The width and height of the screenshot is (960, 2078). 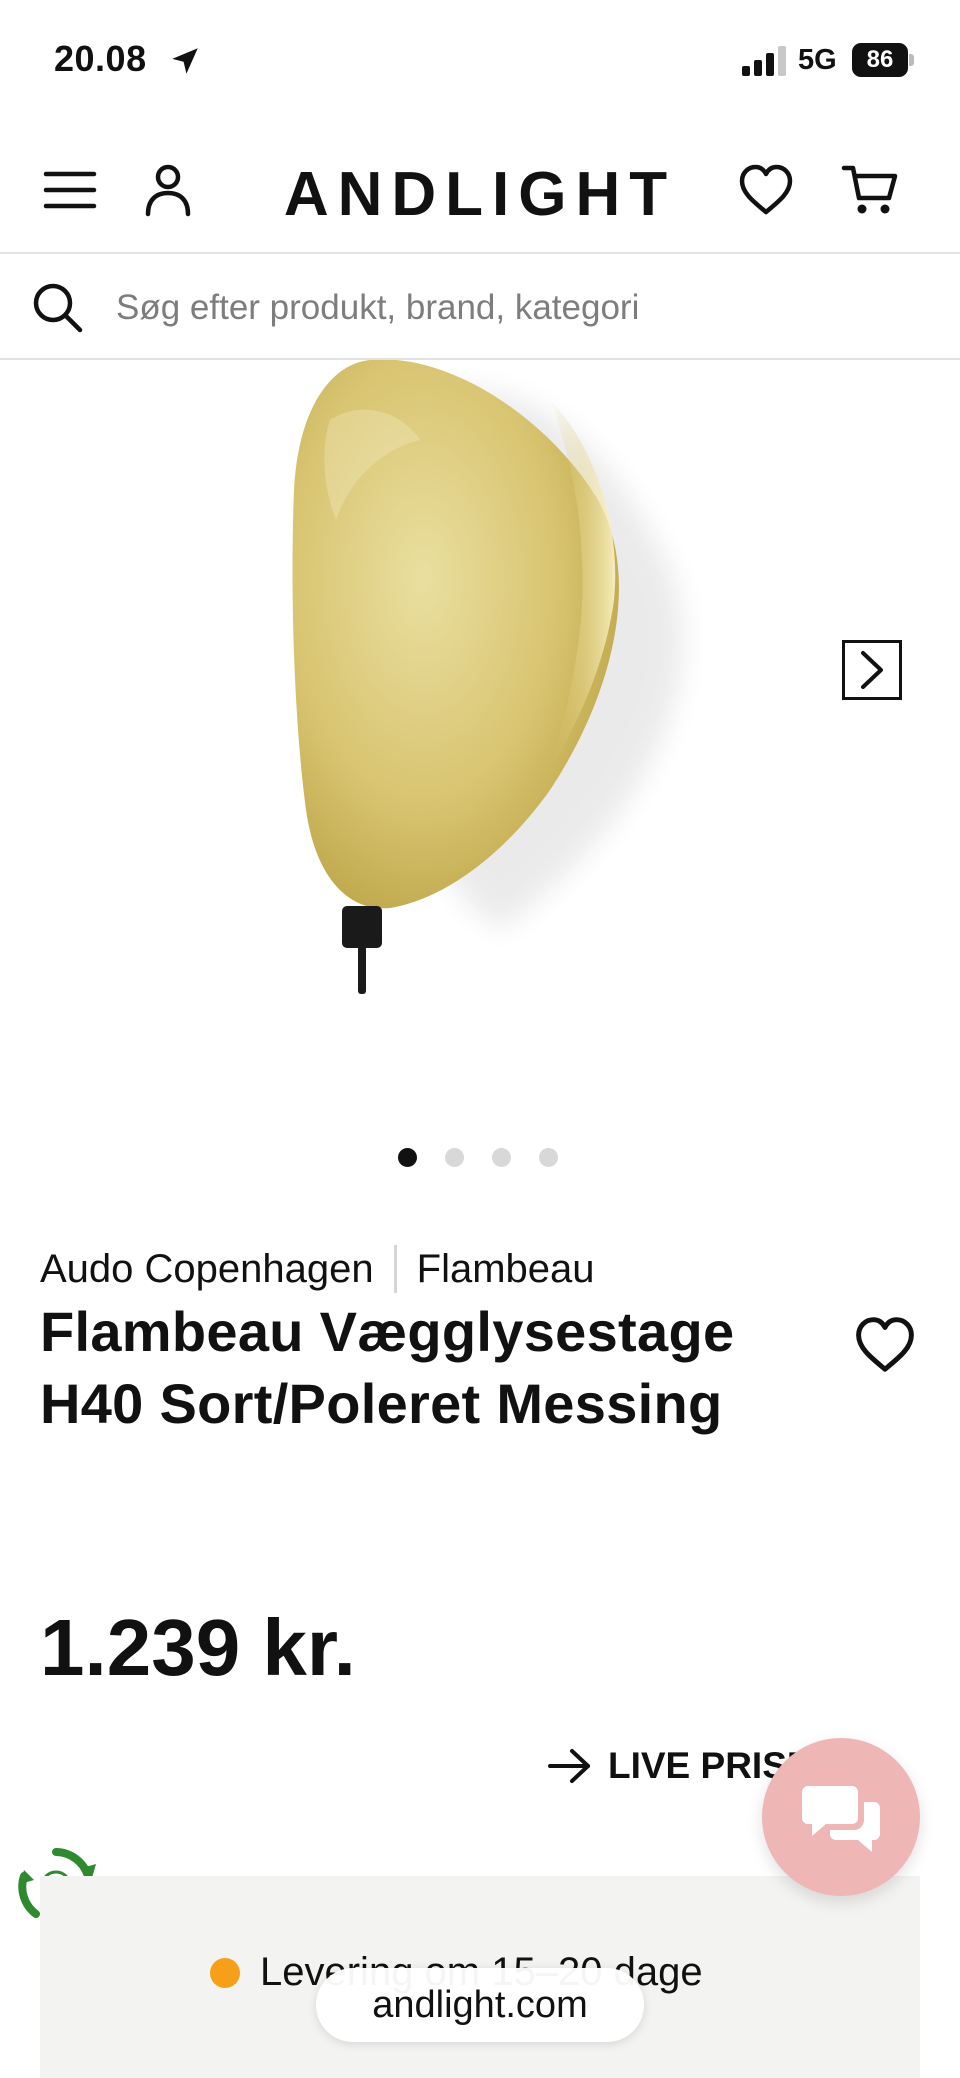 What do you see at coordinates (198, 1647) in the screenshot?
I see `product-price: 1.239 kr.` at bounding box center [198, 1647].